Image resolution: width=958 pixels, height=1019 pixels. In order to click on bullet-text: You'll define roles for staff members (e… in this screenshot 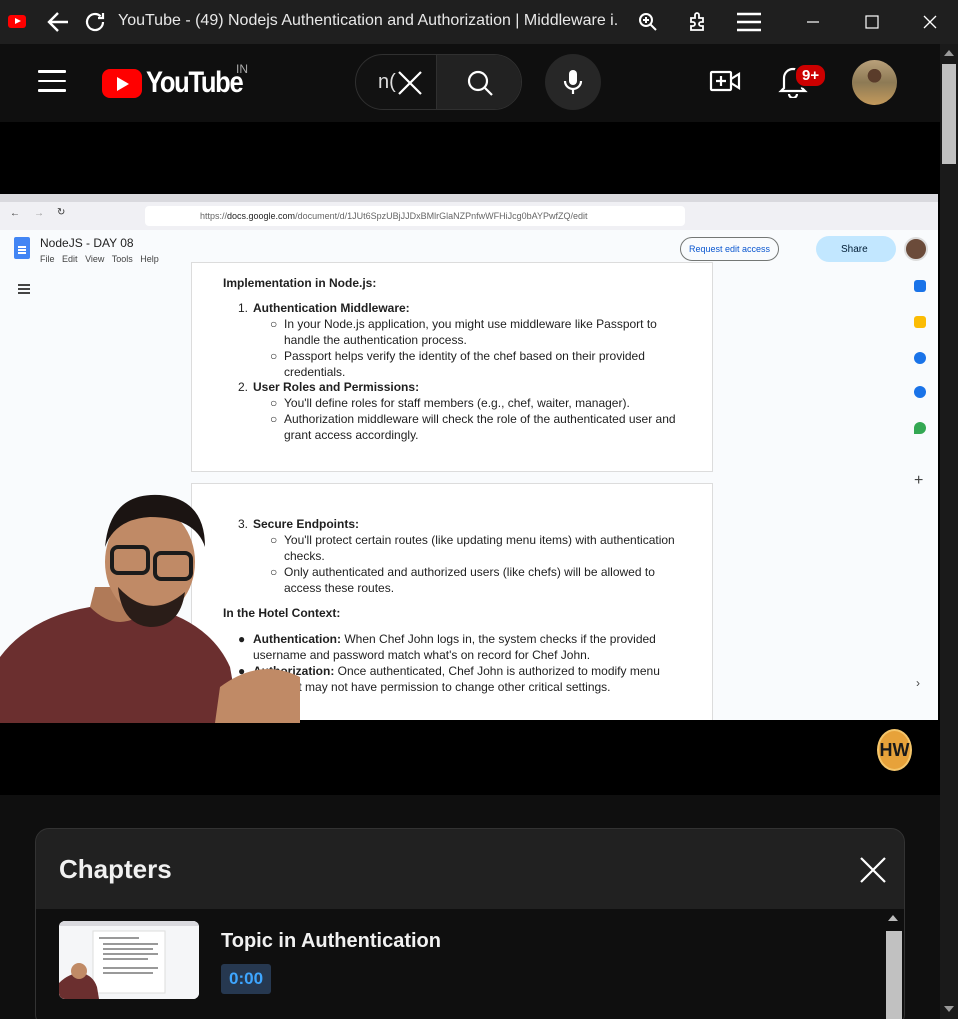, I will do `click(457, 403)`.